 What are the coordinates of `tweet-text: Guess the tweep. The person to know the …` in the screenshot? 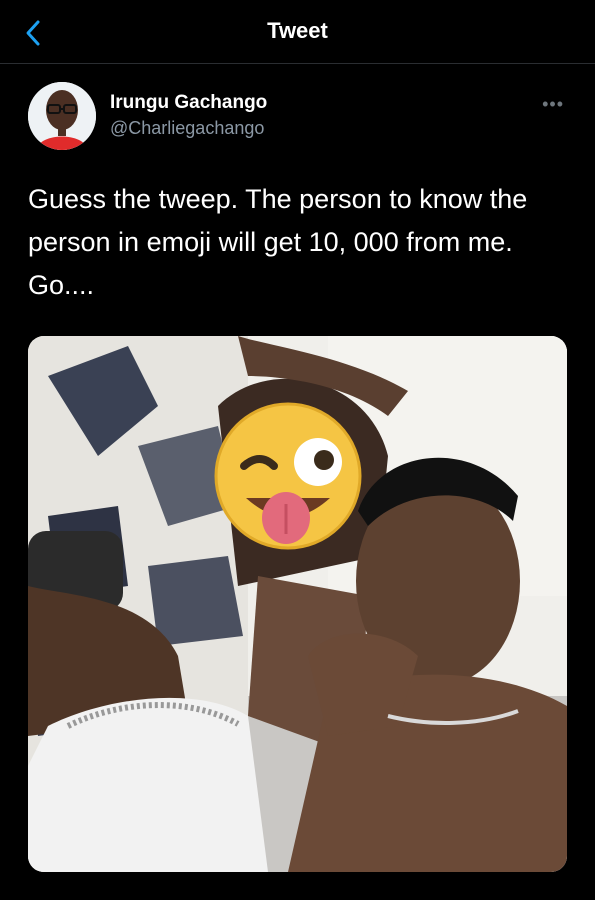 It's located at (278, 242).